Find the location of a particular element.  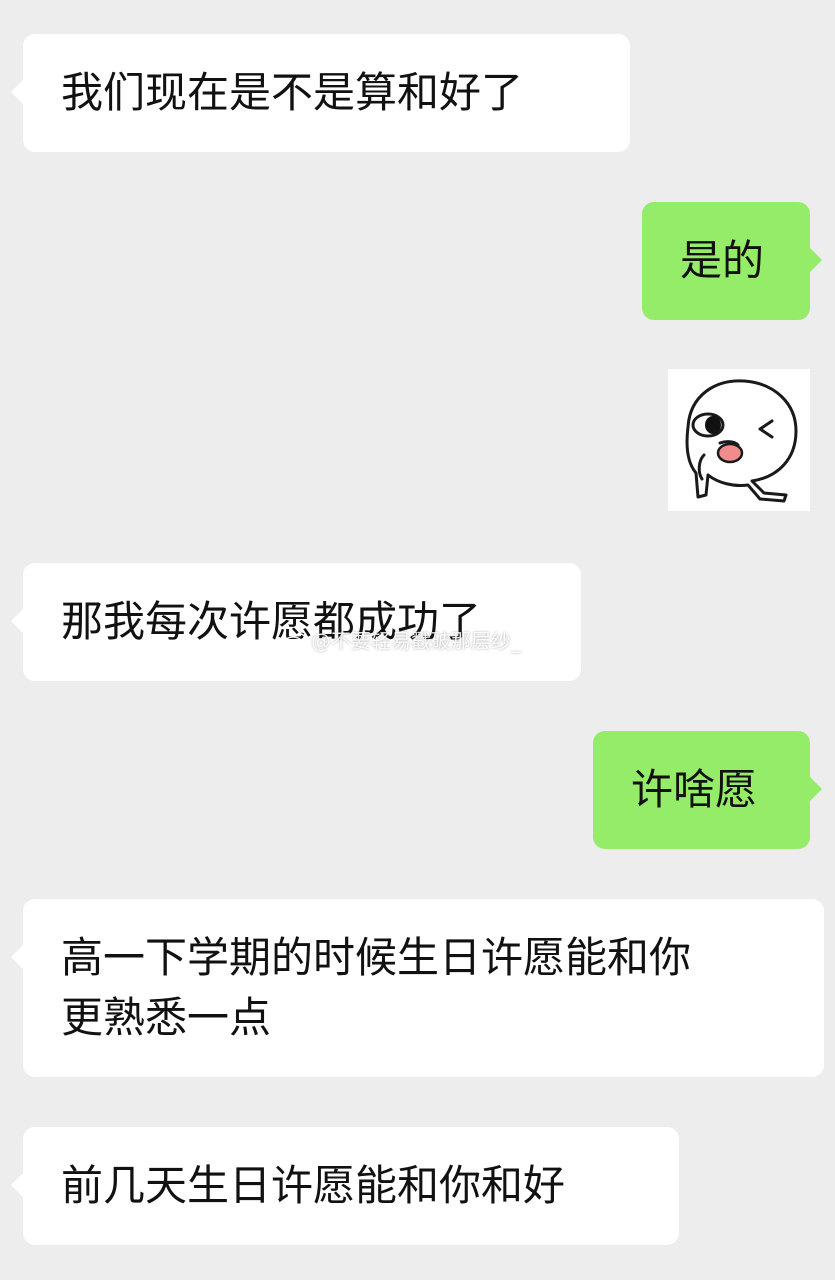

weibo-watermark: @不要轻易戳破那层纱_ is located at coordinates (402, 641).